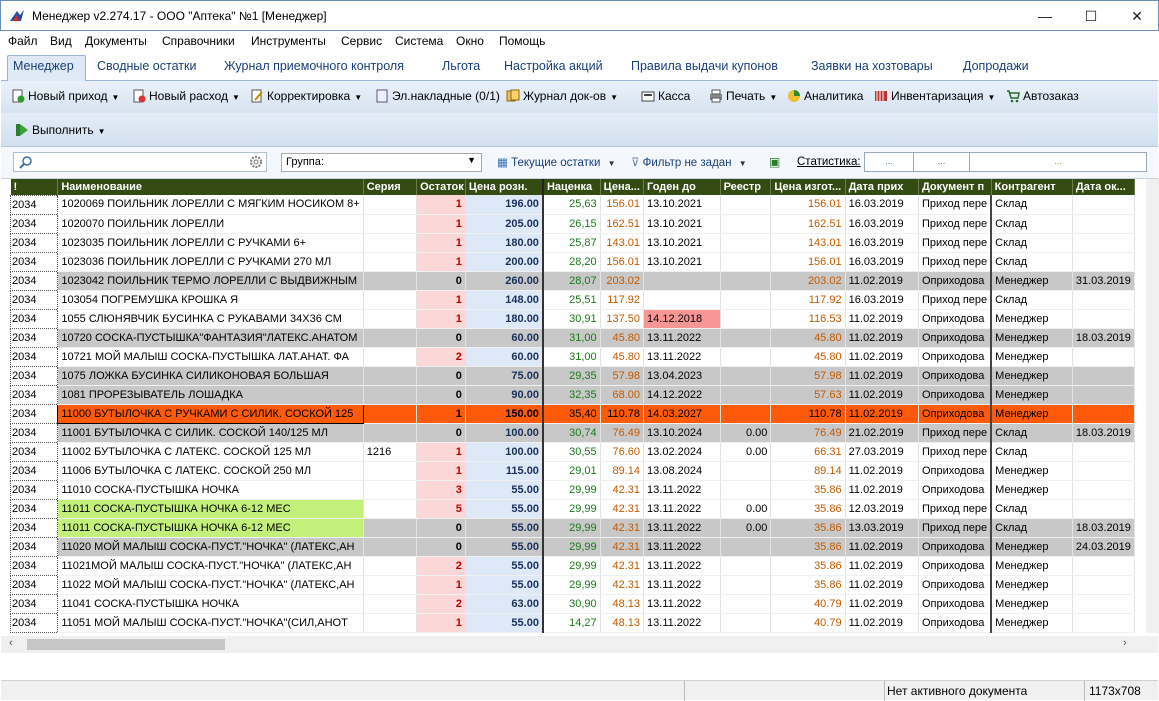  What do you see at coordinates (60, 130) in the screenshot?
I see `execute-button: Выполнить ▼` at bounding box center [60, 130].